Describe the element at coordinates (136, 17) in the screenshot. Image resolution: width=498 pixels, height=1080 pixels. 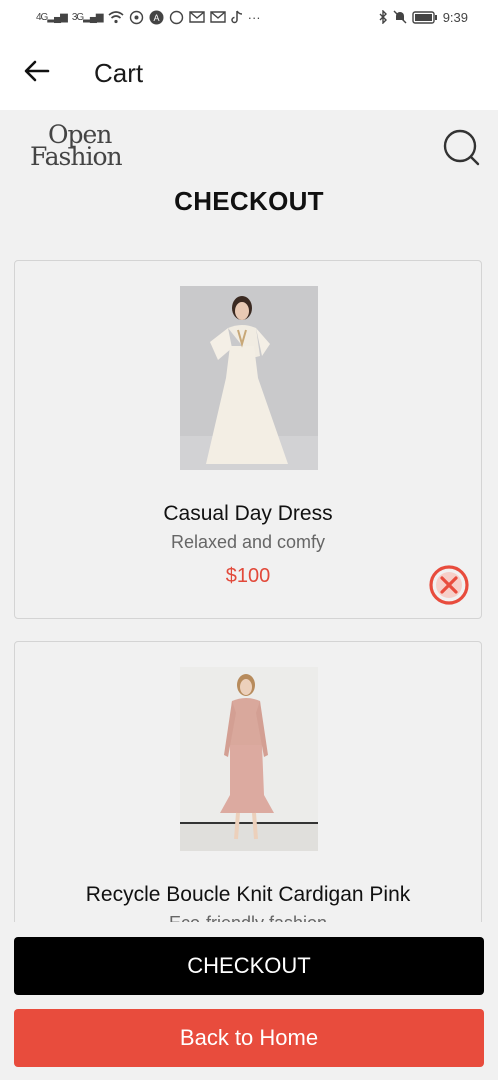
I see `hotspot-icon` at that location.